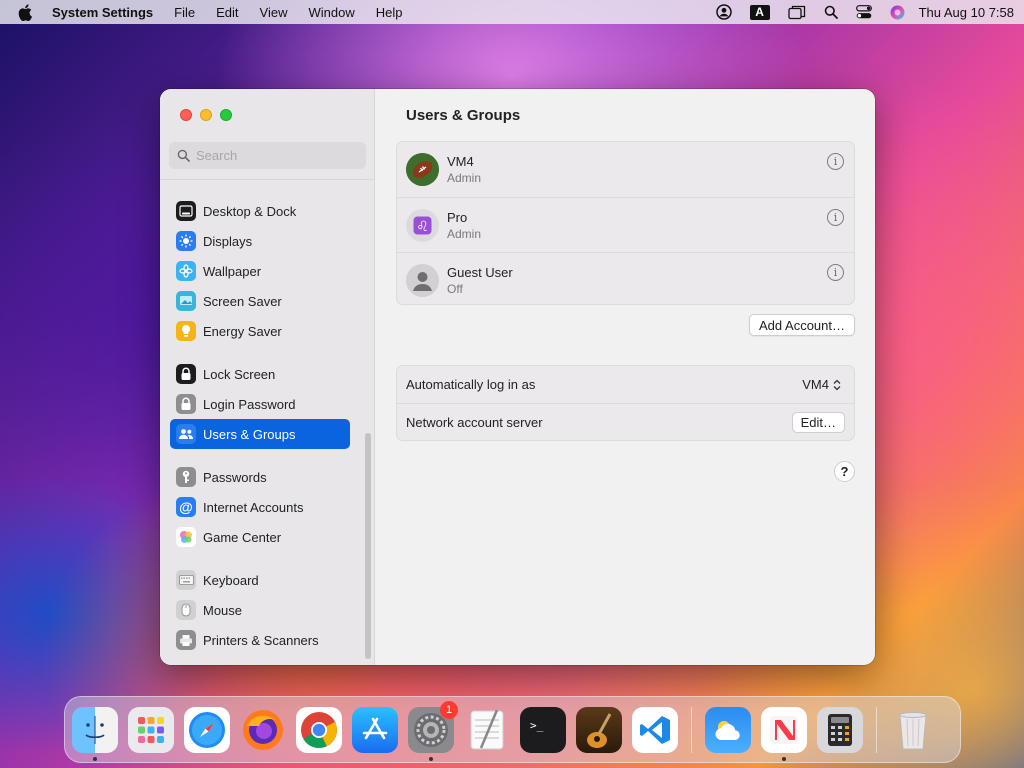  I want to click on sidebar-item-label: Lock Screen, so click(239, 374).